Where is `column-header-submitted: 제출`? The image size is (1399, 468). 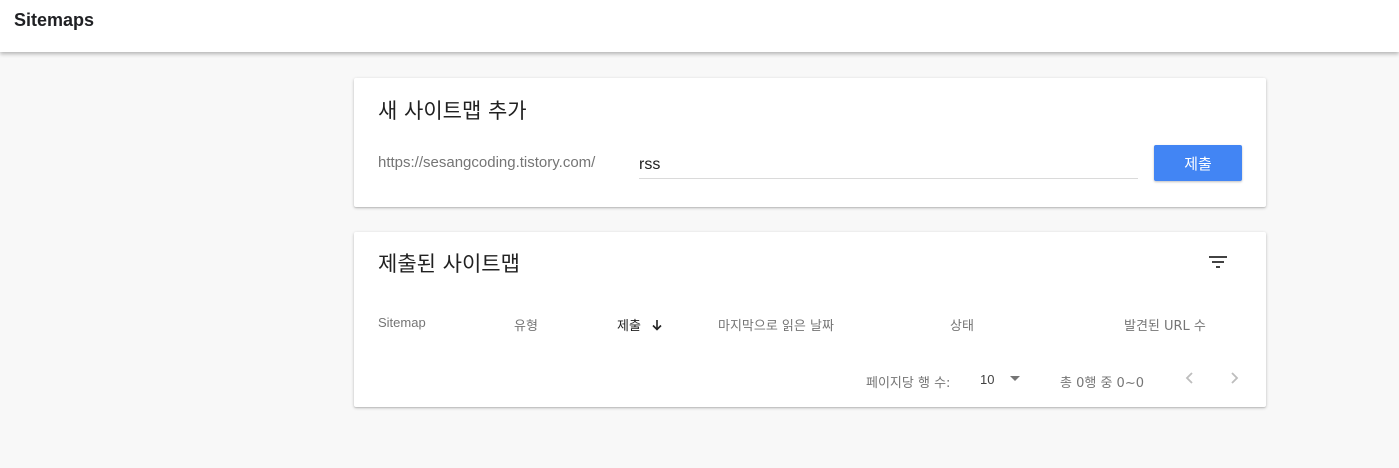
column-header-submitted: 제출 is located at coordinates (640, 325).